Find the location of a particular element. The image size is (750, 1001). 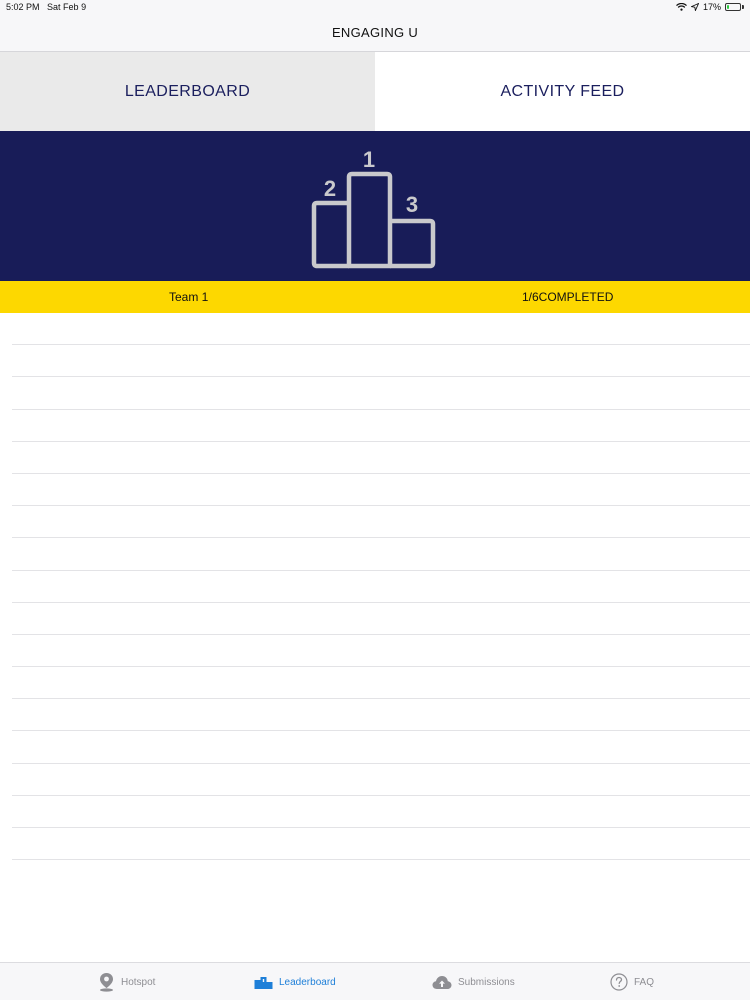

podium-third-label: 3 is located at coordinates (412, 204).